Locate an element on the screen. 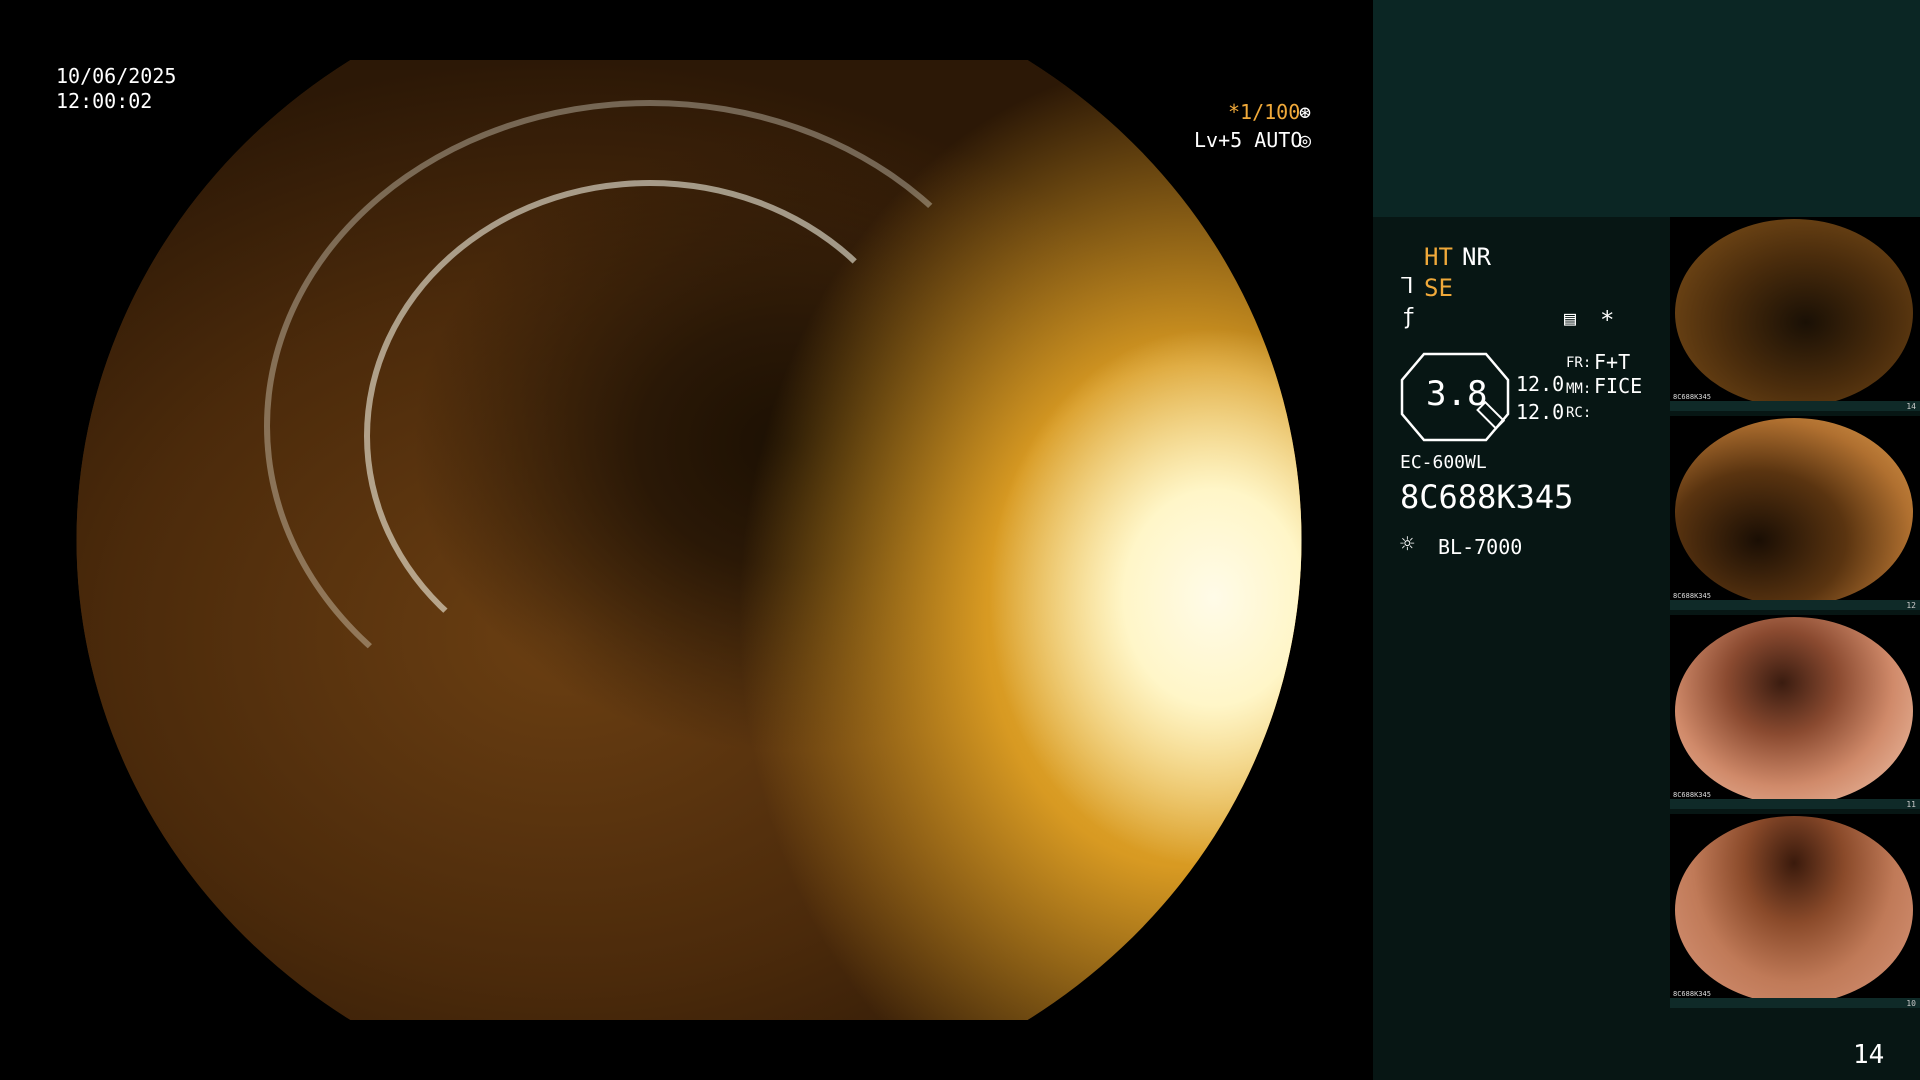 The image size is (1920, 1080). light-source-icon: ☼ is located at coordinates (1407, 544).